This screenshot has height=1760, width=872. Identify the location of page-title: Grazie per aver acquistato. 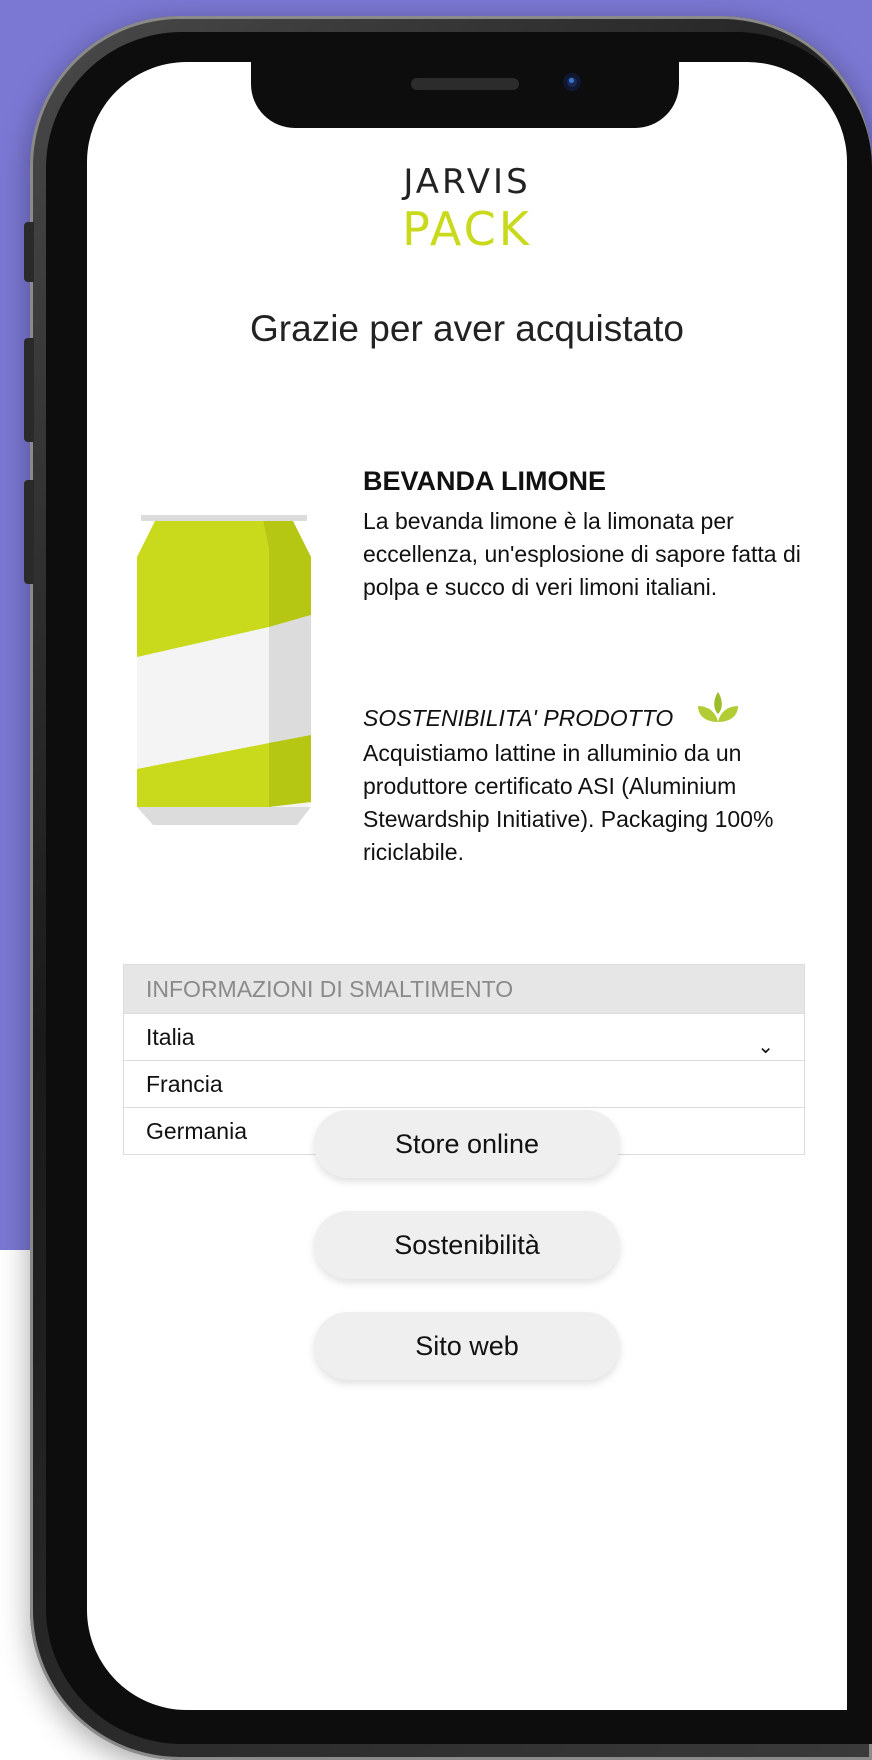
(467, 328).